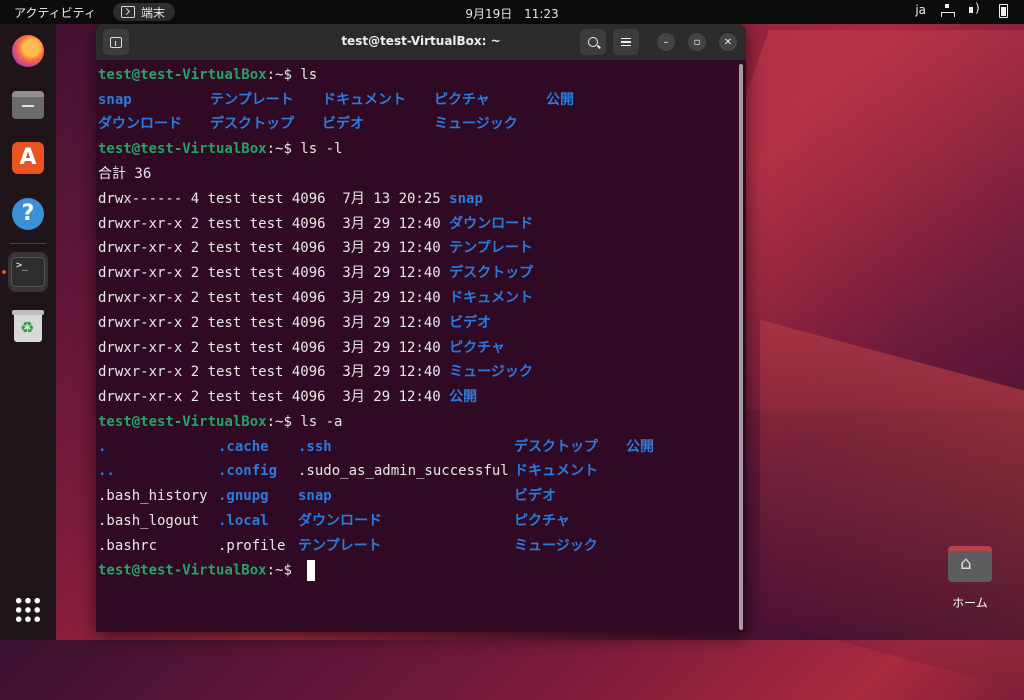 This screenshot has height=700, width=1024. Describe the element at coordinates (125, 174) in the screenshot. I see `total-line: 合計 36` at that location.